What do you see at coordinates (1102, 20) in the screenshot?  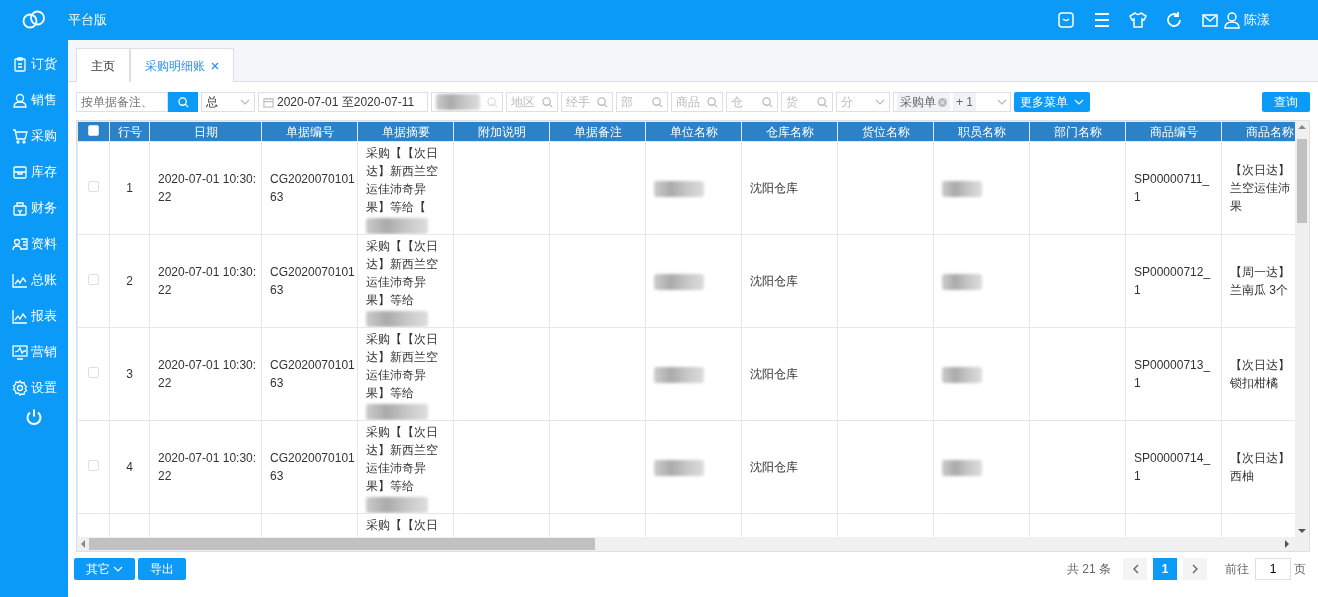 I see `menu-icon` at bounding box center [1102, 20].